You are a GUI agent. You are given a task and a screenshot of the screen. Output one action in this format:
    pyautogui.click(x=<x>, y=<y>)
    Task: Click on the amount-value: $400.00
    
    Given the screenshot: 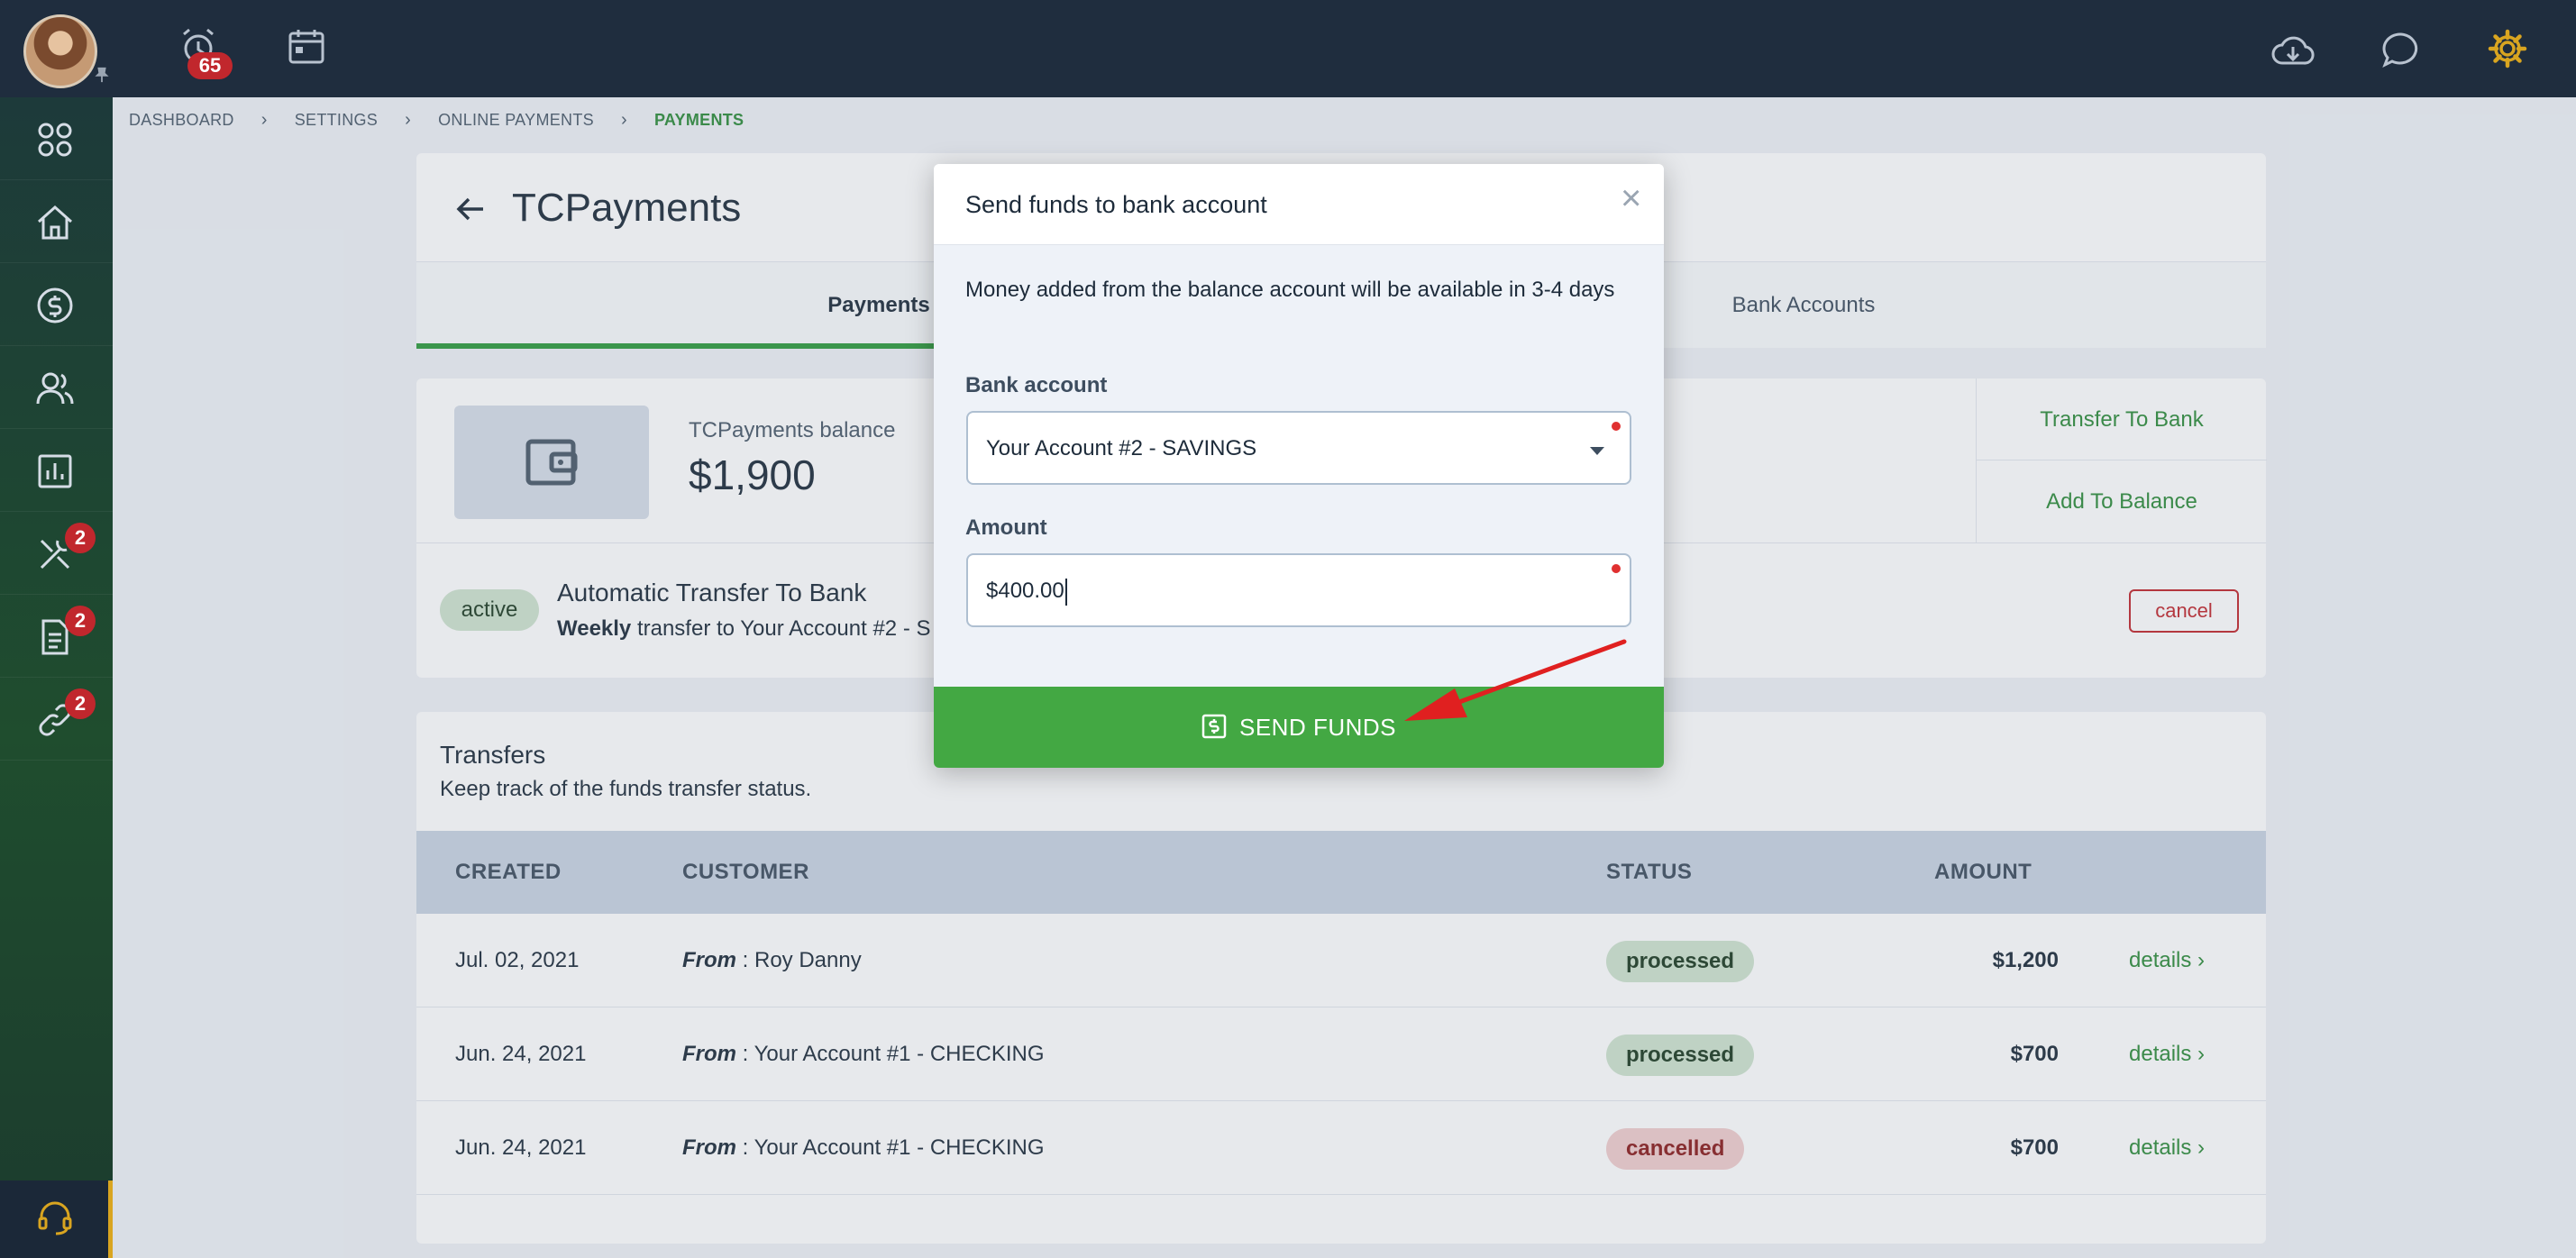 What is the action you would take?
    pyautogui.click(x=1025, y=591)
    